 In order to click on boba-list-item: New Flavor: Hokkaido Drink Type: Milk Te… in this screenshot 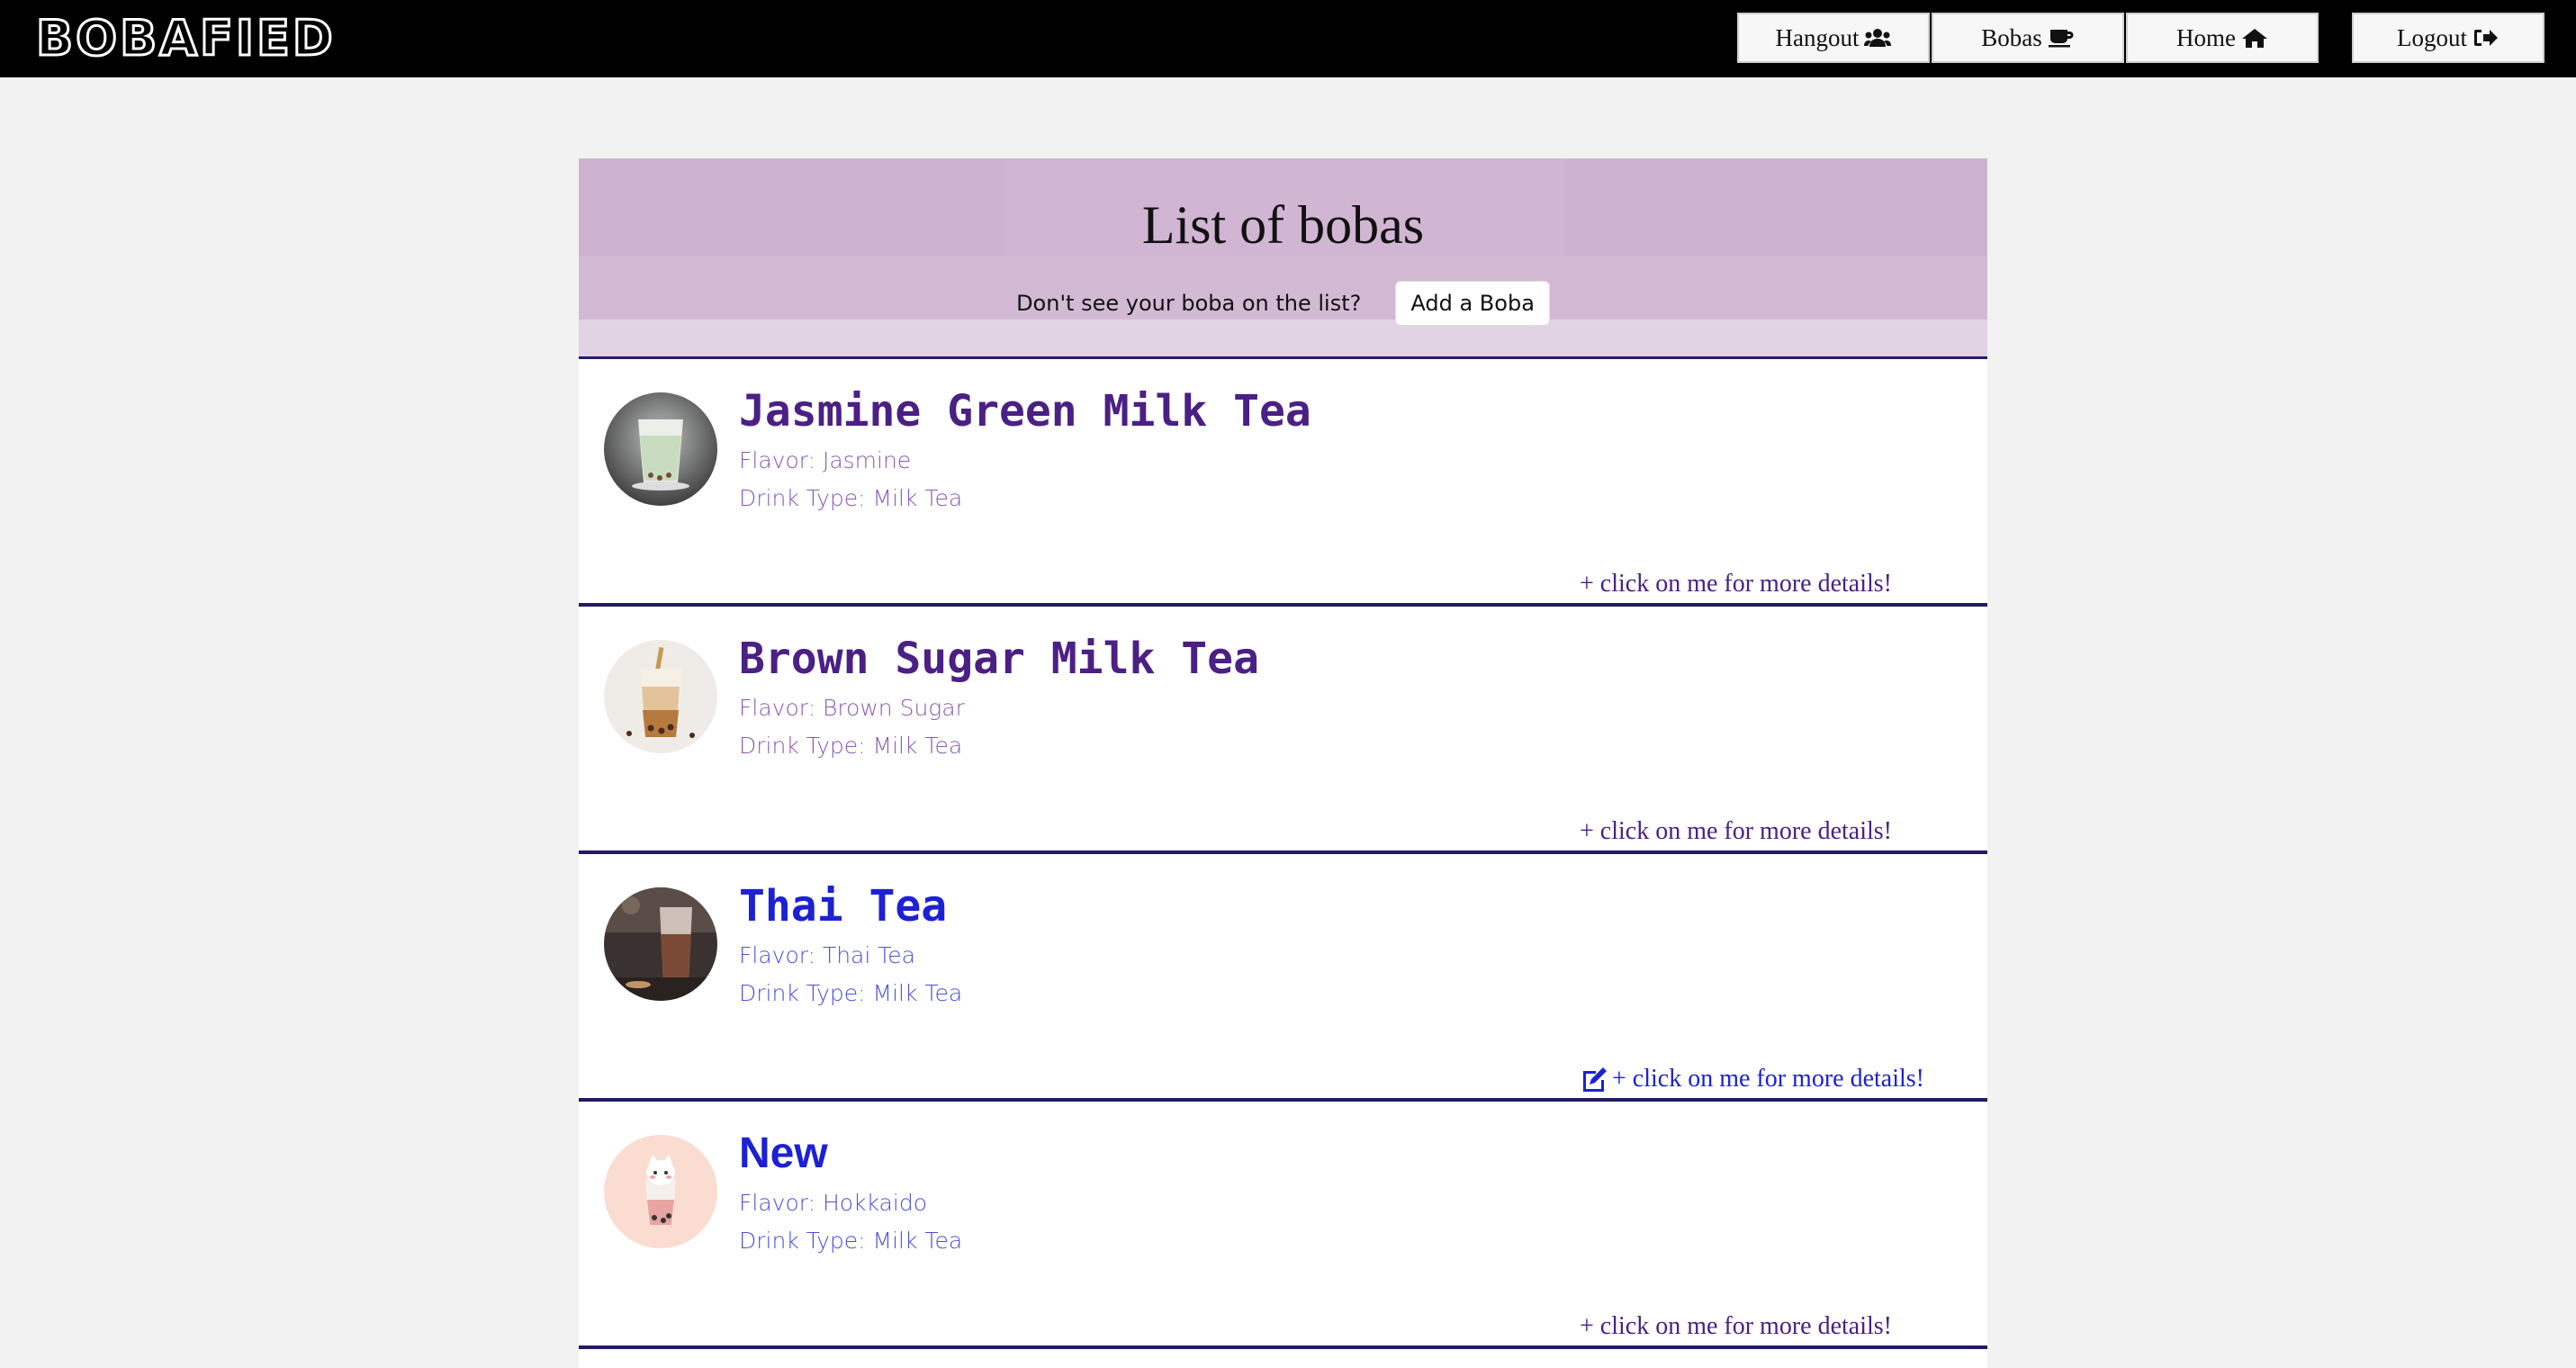, I will do `click(1283, 1225)`.